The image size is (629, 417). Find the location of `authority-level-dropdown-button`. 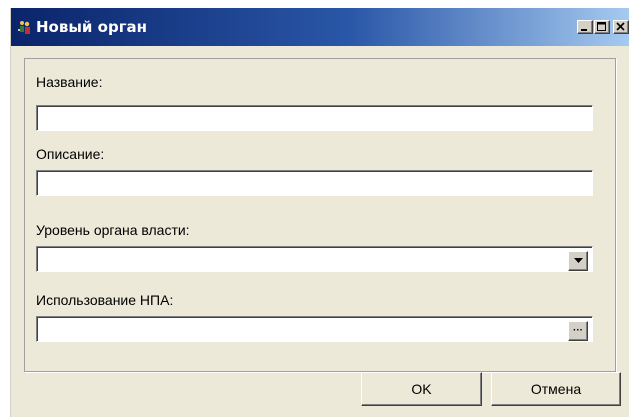

authority-level-dropdown-button is located at coordinates (578, 261).